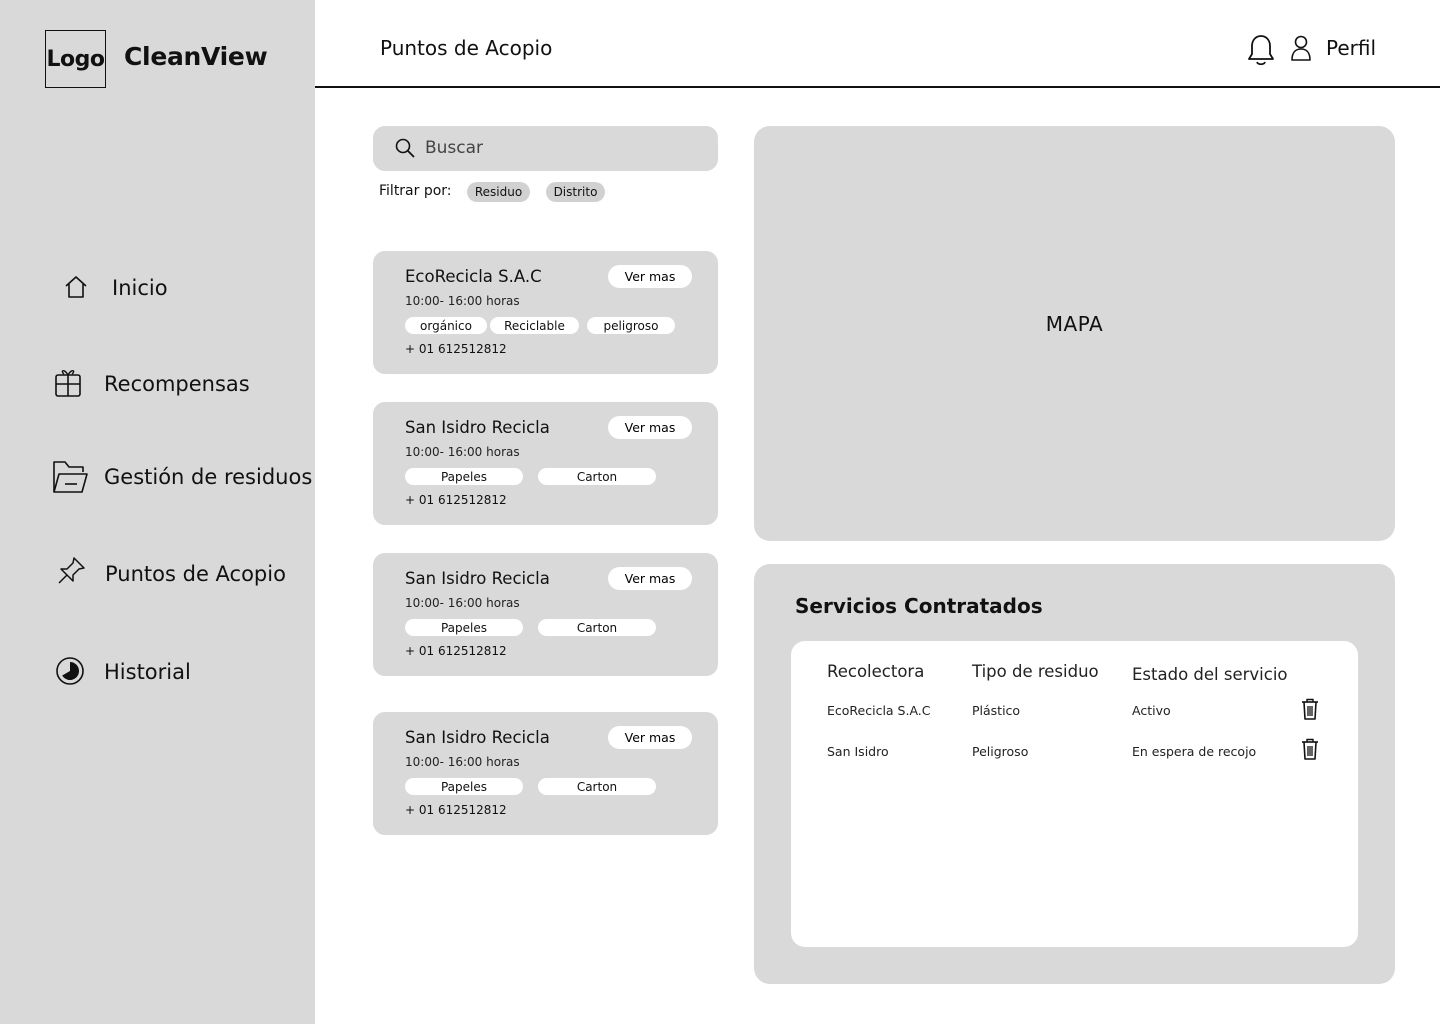  Describe the element at coordinates (1194, 751) in the screenshot. I see `table-cell-status: En espera de recojo` at that location.